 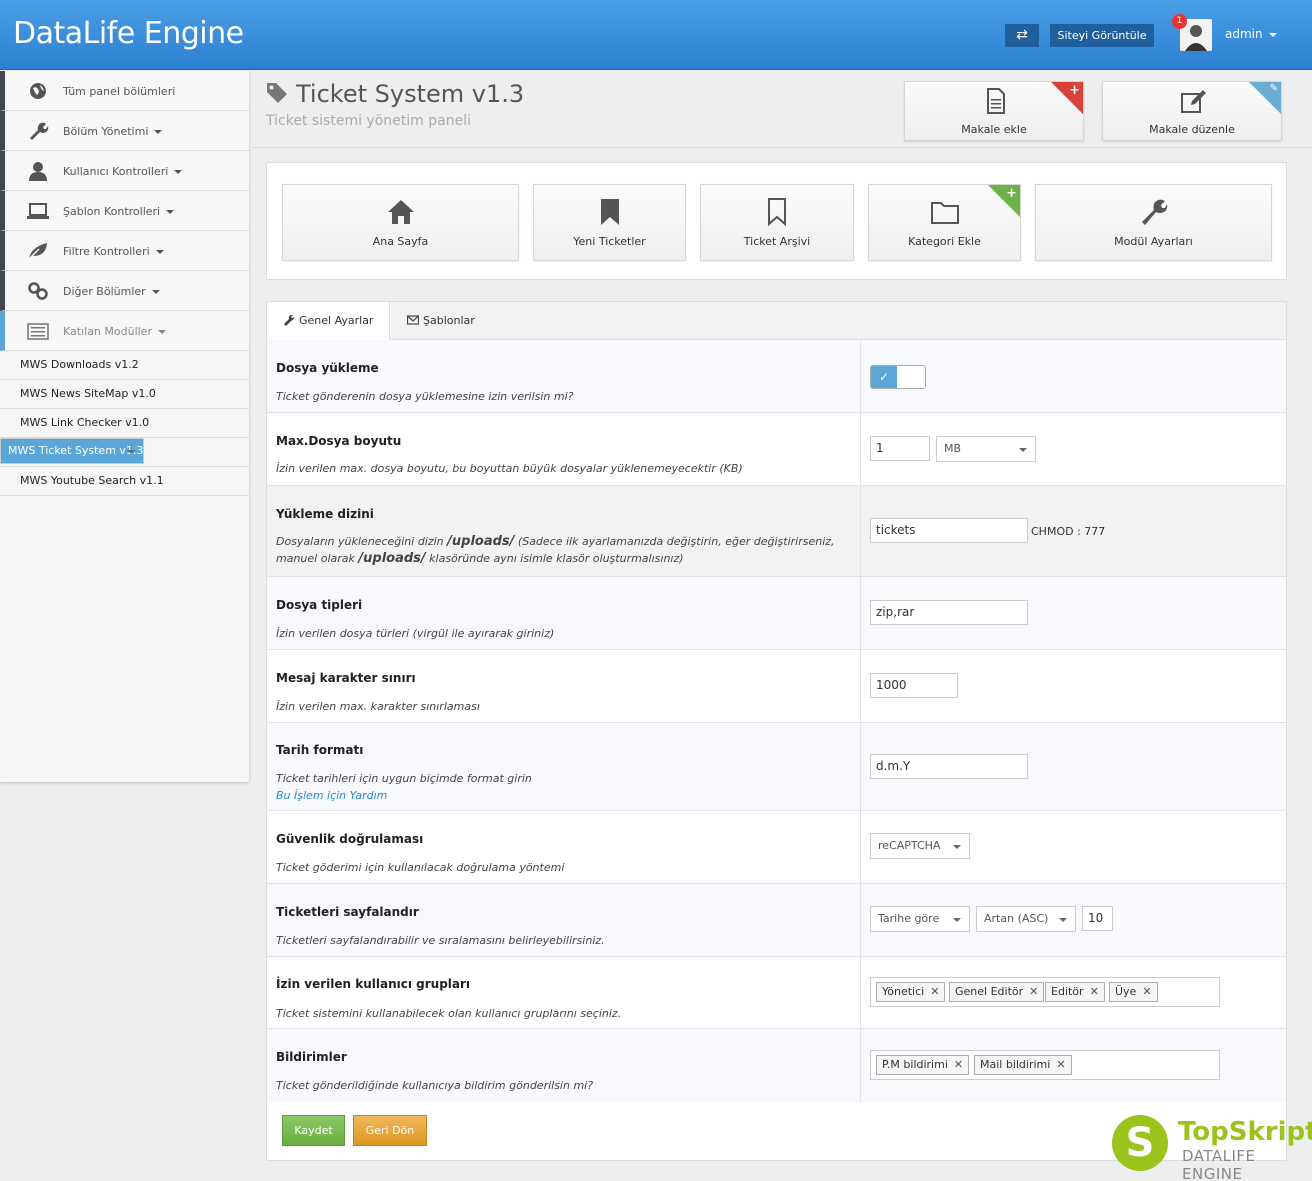 I want to click on module-item-active: MWS Ticket System v1.3, so click(x=72, y=451).